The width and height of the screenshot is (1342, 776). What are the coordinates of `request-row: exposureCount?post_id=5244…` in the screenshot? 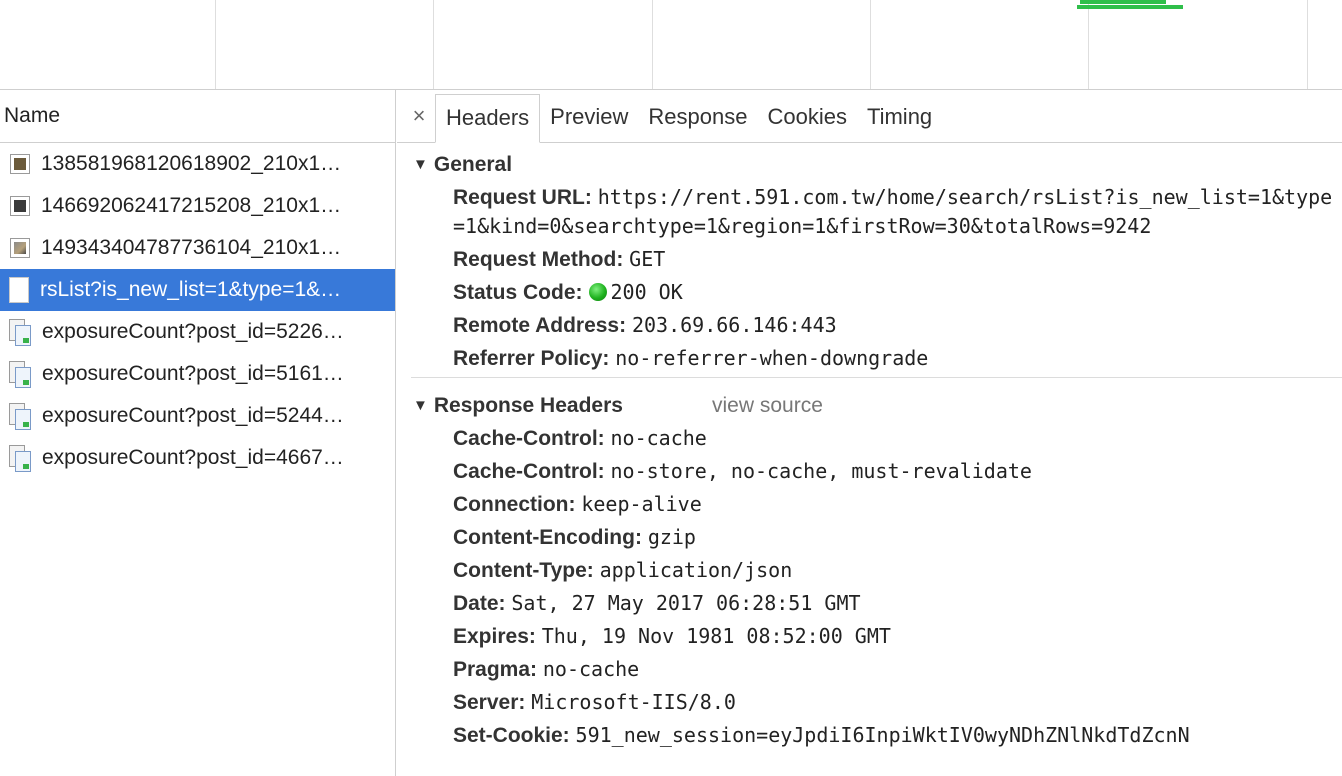 It's located at (197, 416).